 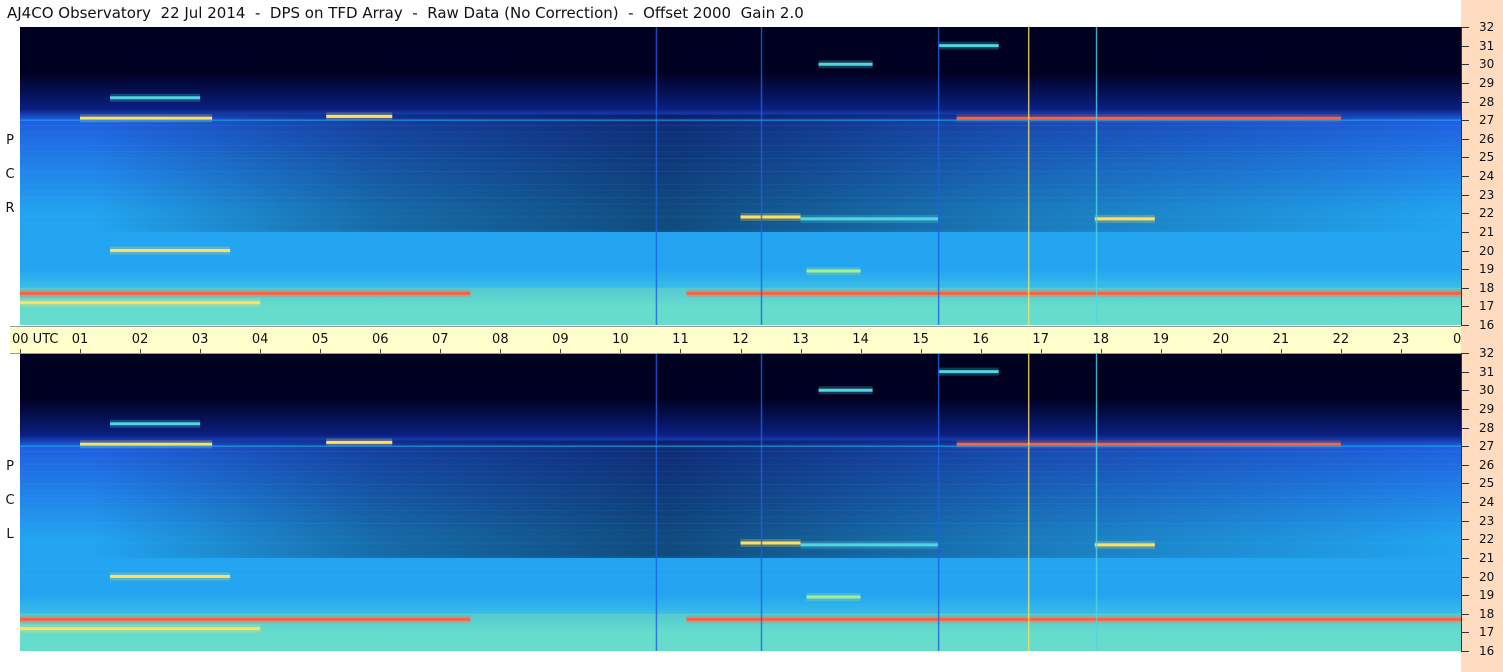 What do you see at coordinates (920, 339) in the screenshot?
I see `time-tick-label: 15` at bounding box center [920, 339].